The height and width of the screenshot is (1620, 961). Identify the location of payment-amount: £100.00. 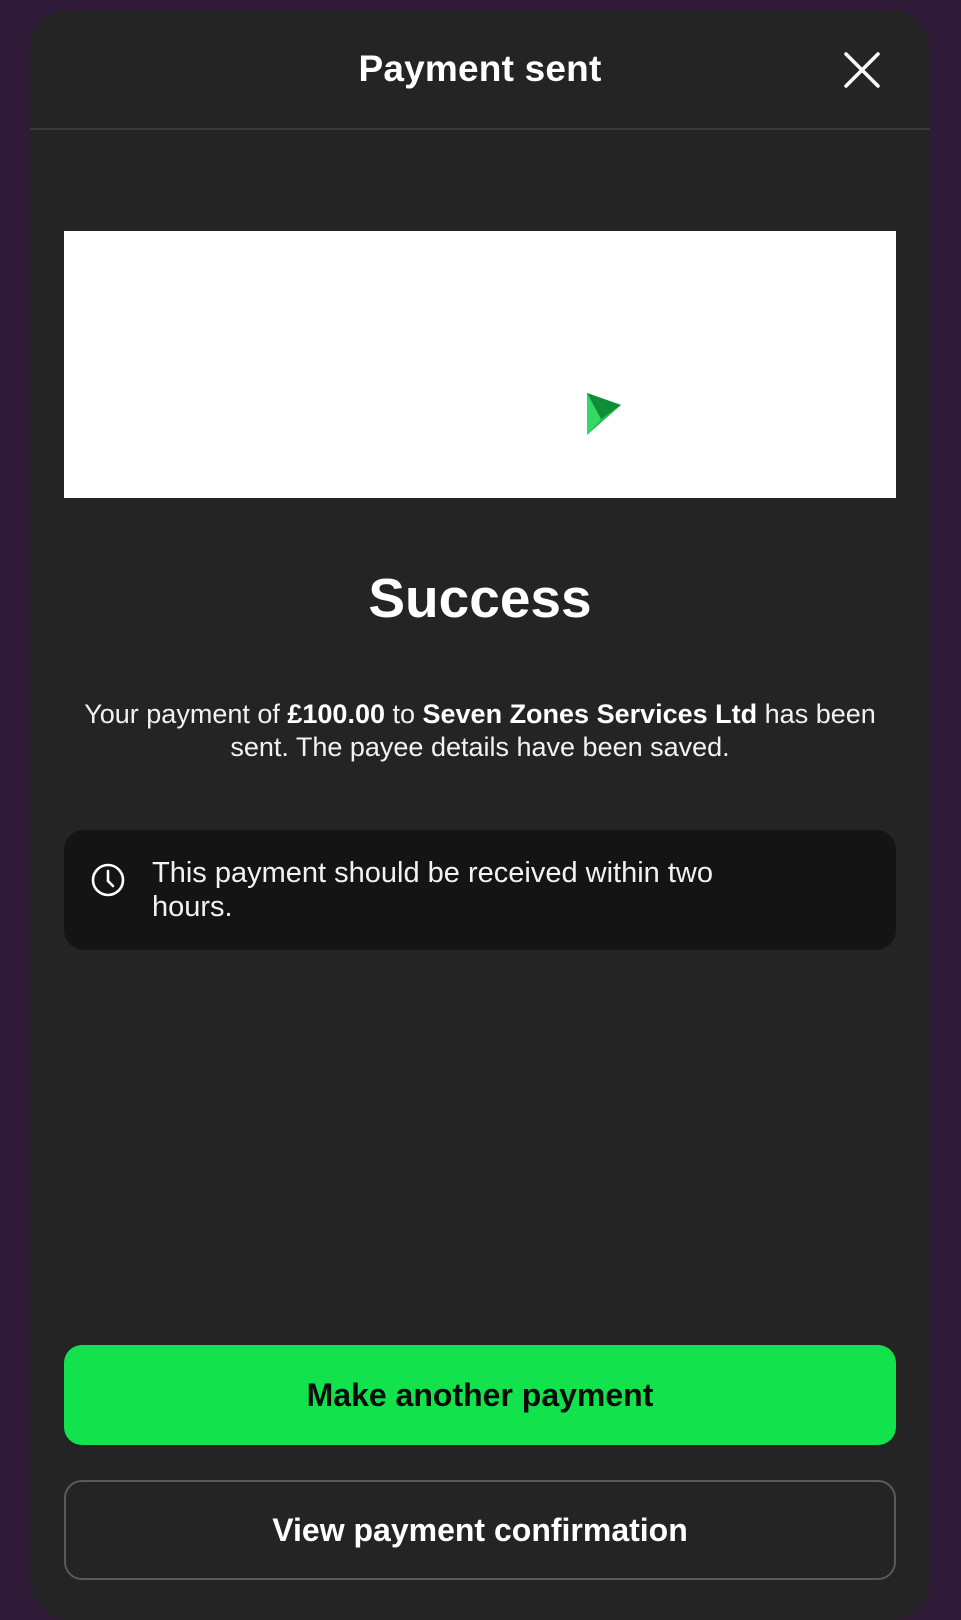
(336, 714).